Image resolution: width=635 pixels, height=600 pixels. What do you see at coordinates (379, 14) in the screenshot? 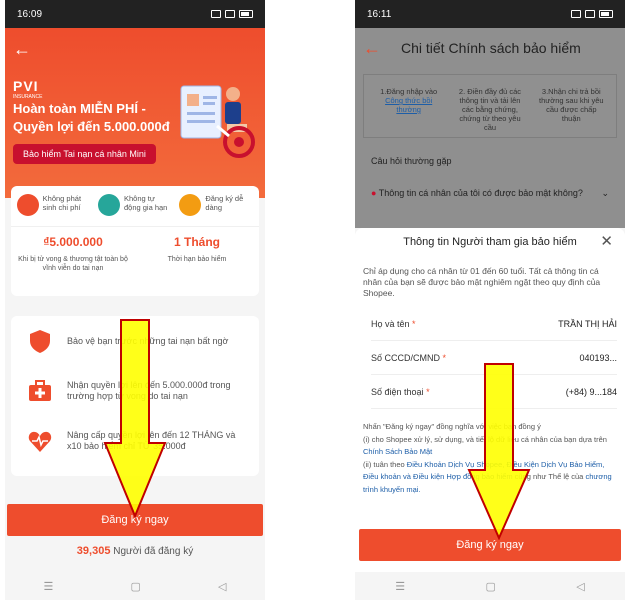
I see `status-time: 16:11` at bounding box center [379, 14].